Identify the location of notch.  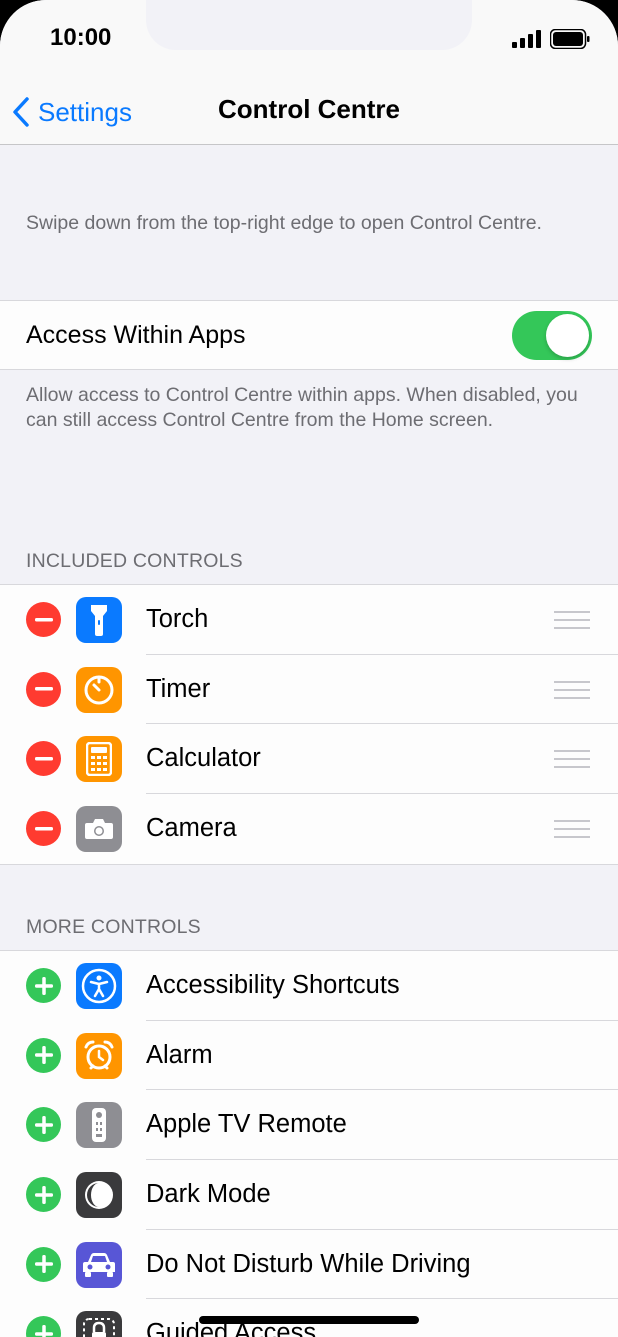
(309, 25).